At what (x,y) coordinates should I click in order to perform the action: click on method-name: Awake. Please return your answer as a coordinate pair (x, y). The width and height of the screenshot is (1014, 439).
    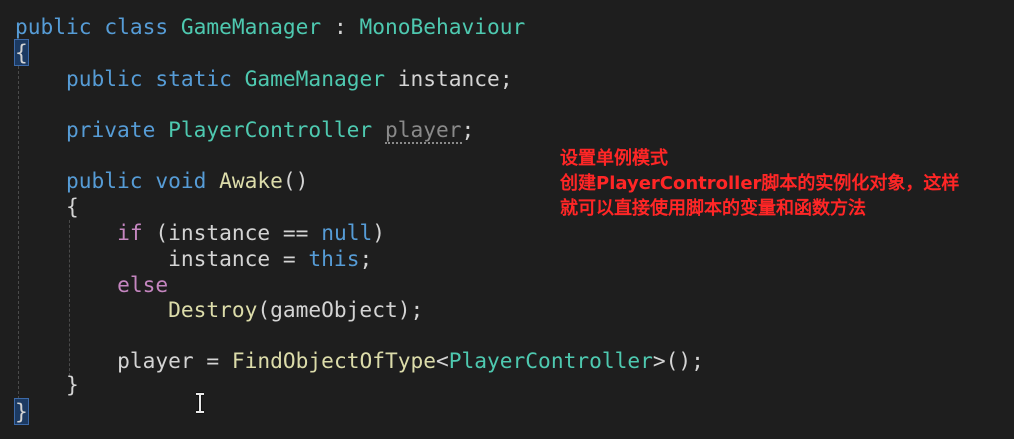
    Looking at the image, I should click on (251, 180).